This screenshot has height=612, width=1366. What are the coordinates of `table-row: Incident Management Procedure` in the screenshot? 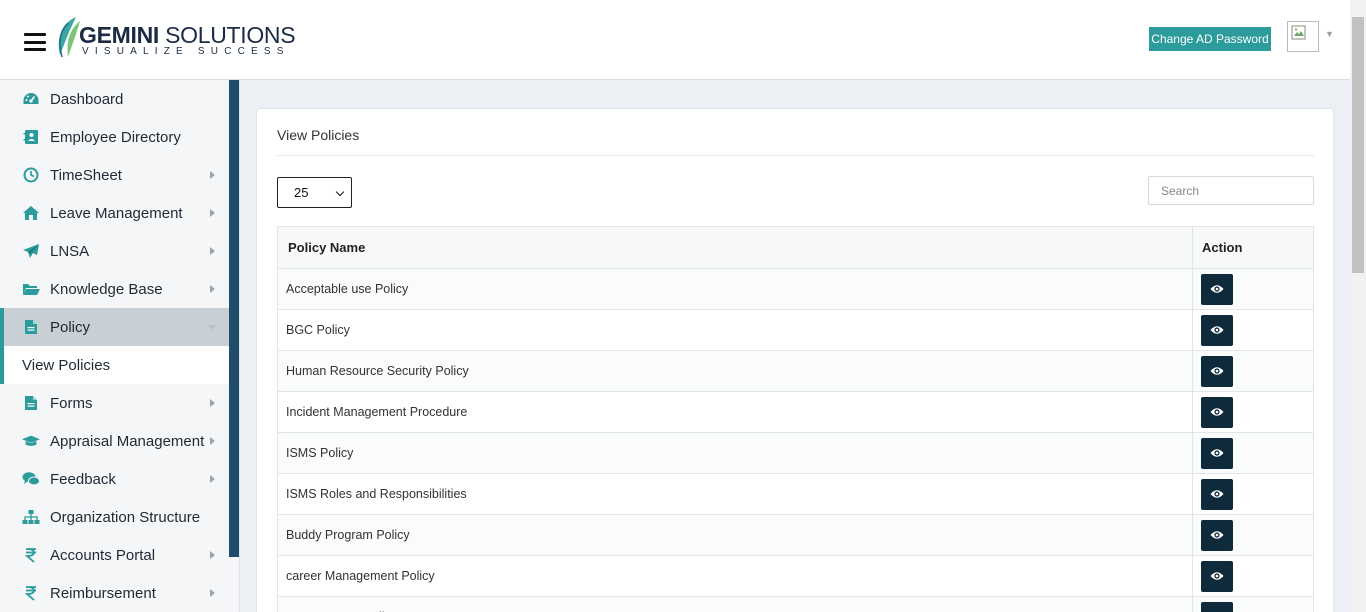 It's located at (795, 412).